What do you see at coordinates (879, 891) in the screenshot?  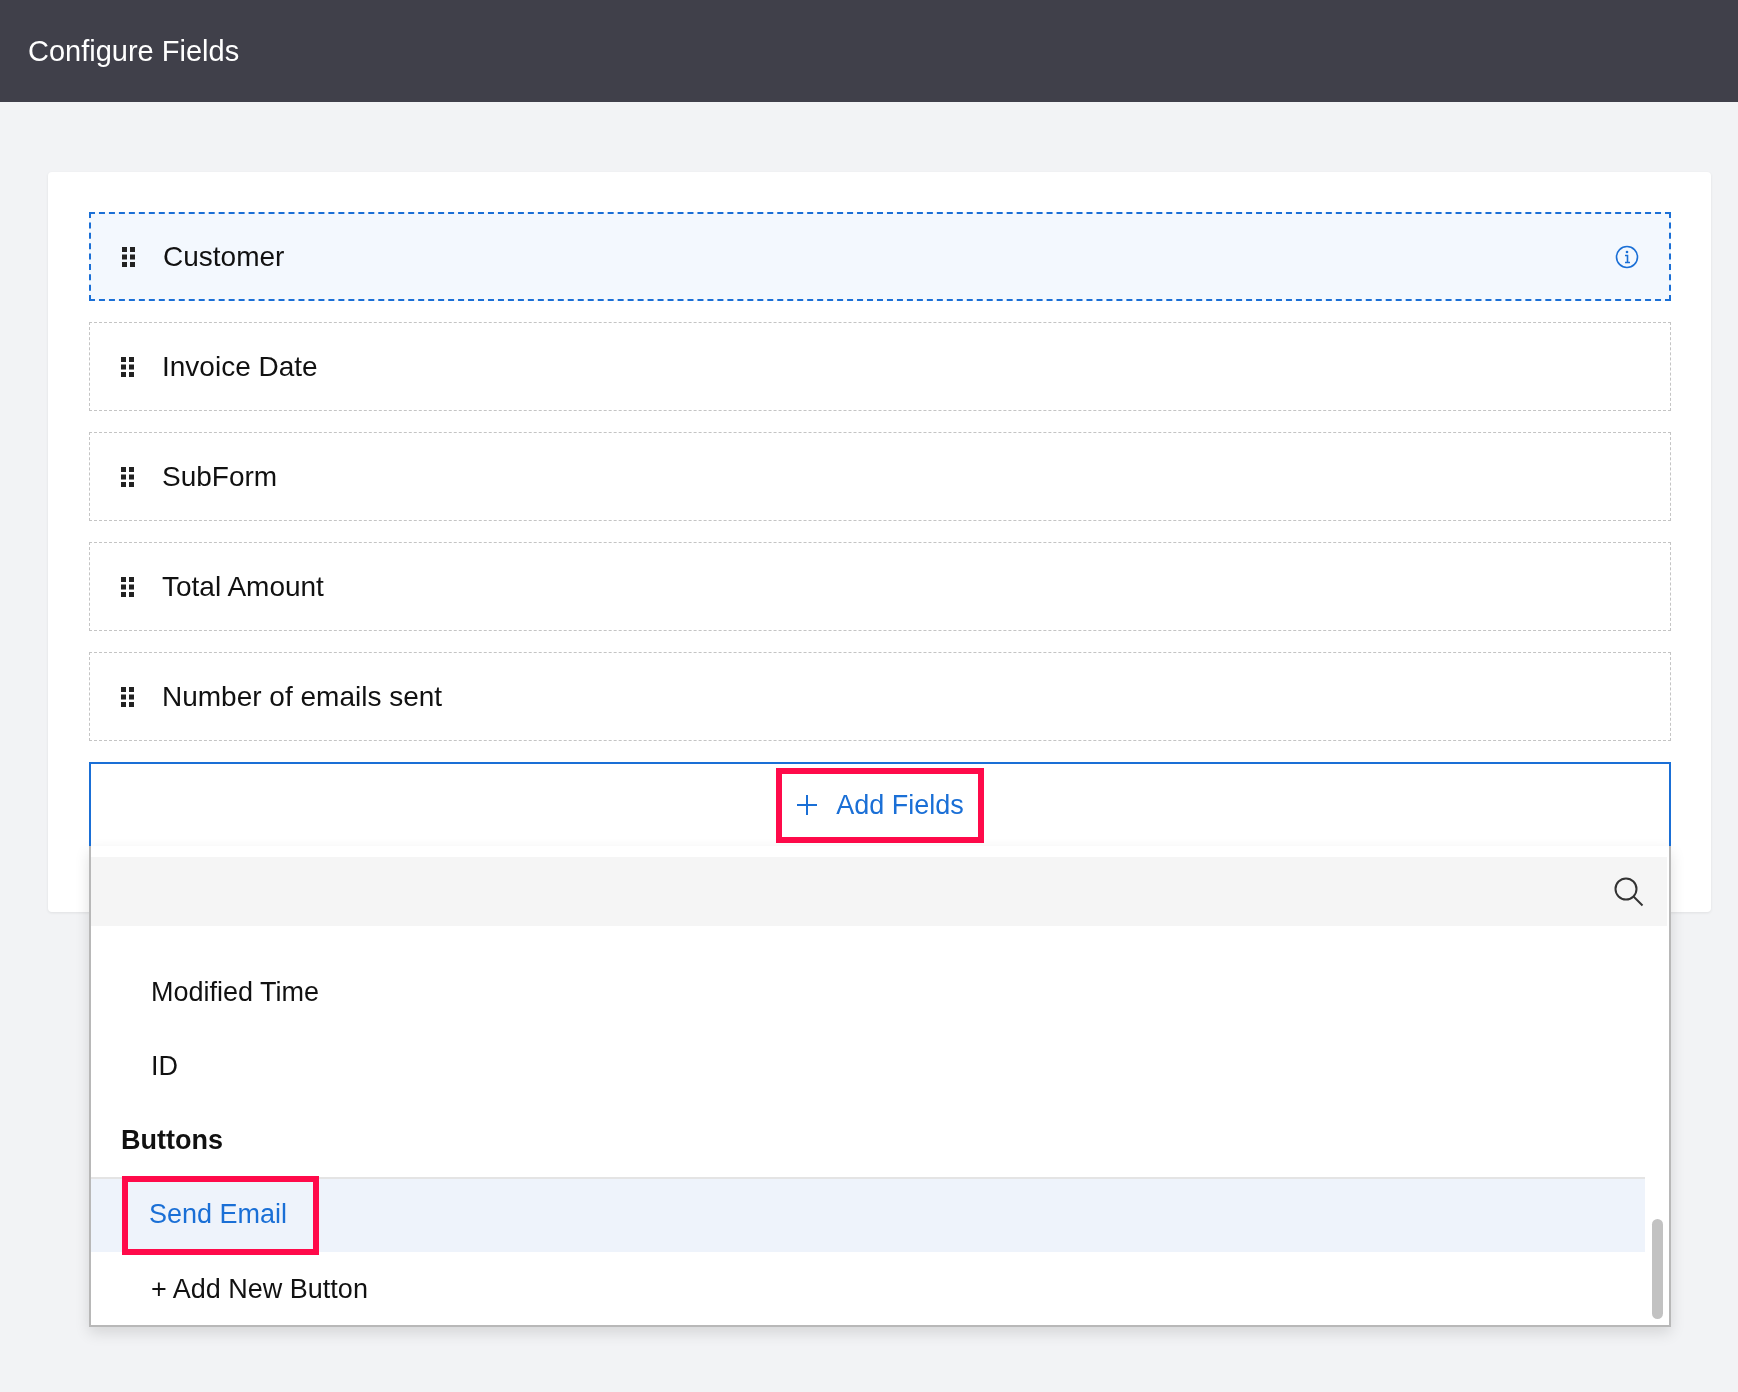 I see `search-field` at bounding box center [879, 891].